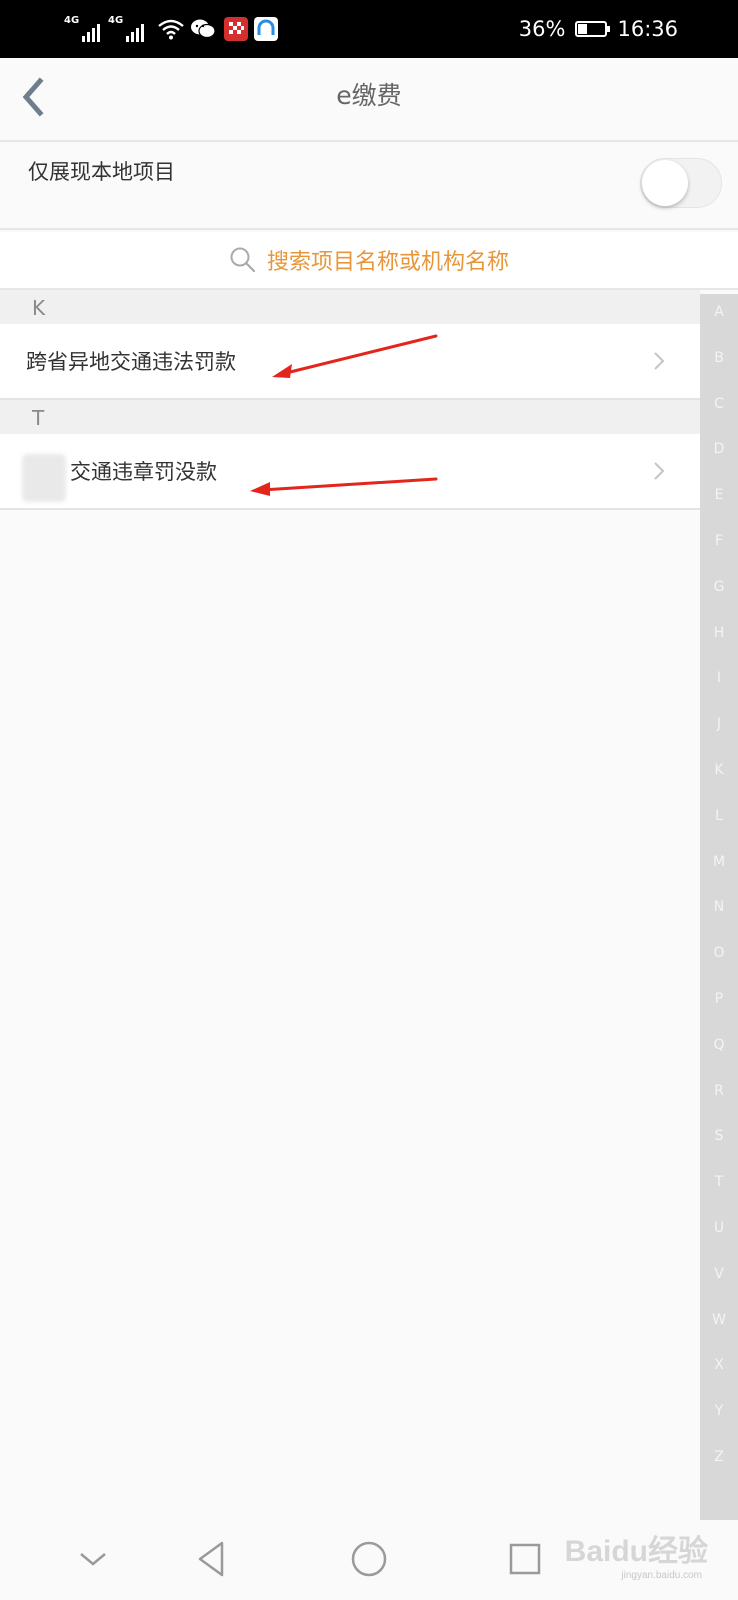 The width and height of the screenshot is (738, 1600). Describe the element at coordinates (143, 472) in the screenshot. I see `list-item-label: 交通违章罚没款` at that location.